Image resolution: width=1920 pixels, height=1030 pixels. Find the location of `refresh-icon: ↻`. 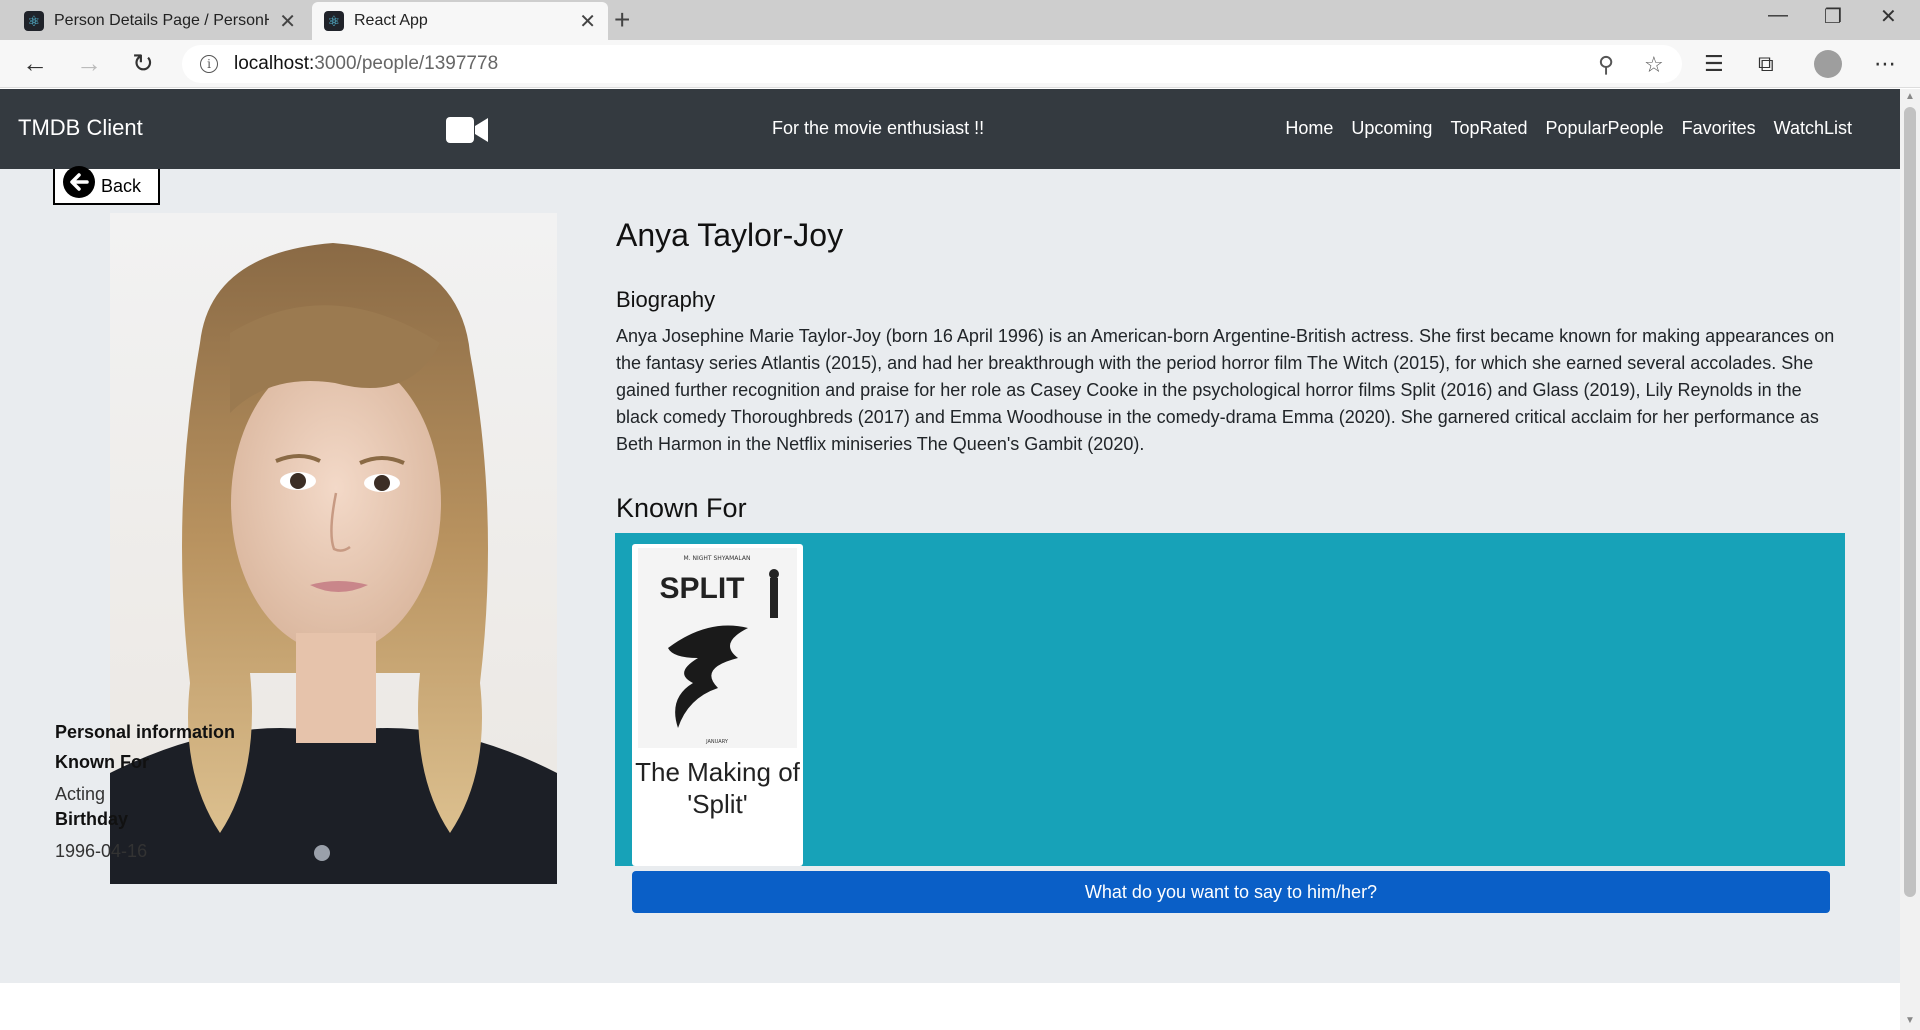

refresh-icon: ↻ is located at coordinates (143, 63).